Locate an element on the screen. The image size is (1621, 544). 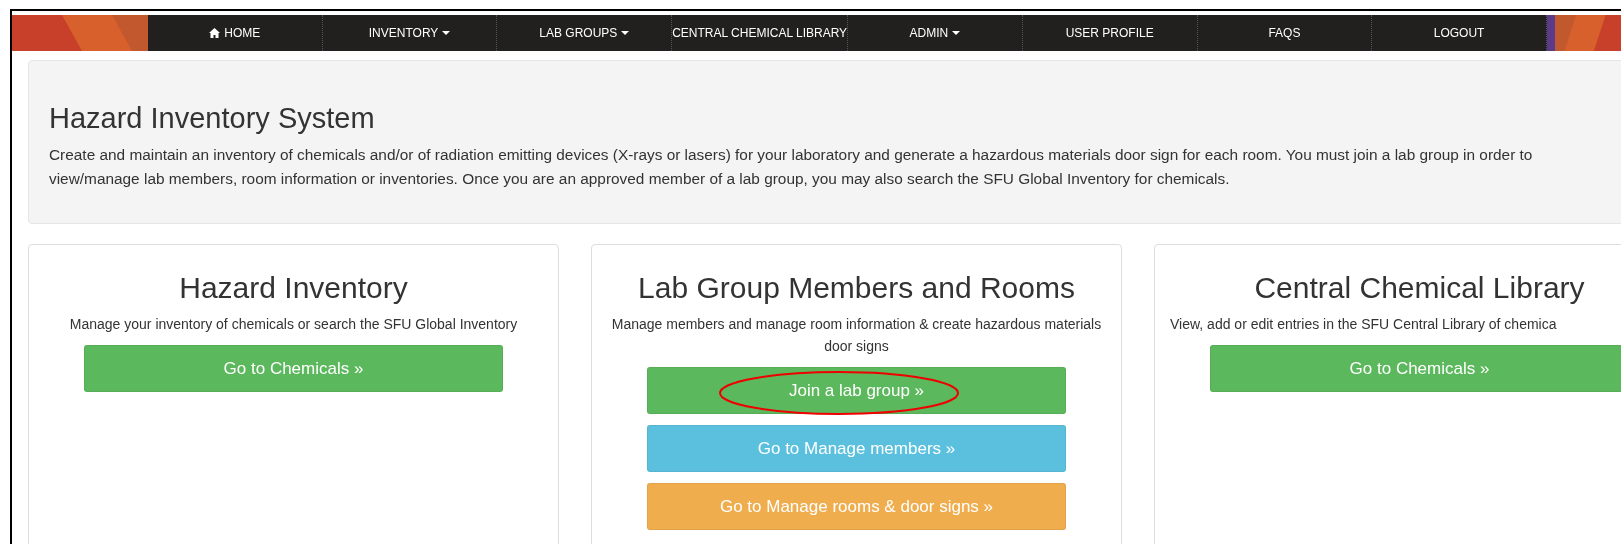
card-title: Hazard Inventory is located at coordinates (293, 288).